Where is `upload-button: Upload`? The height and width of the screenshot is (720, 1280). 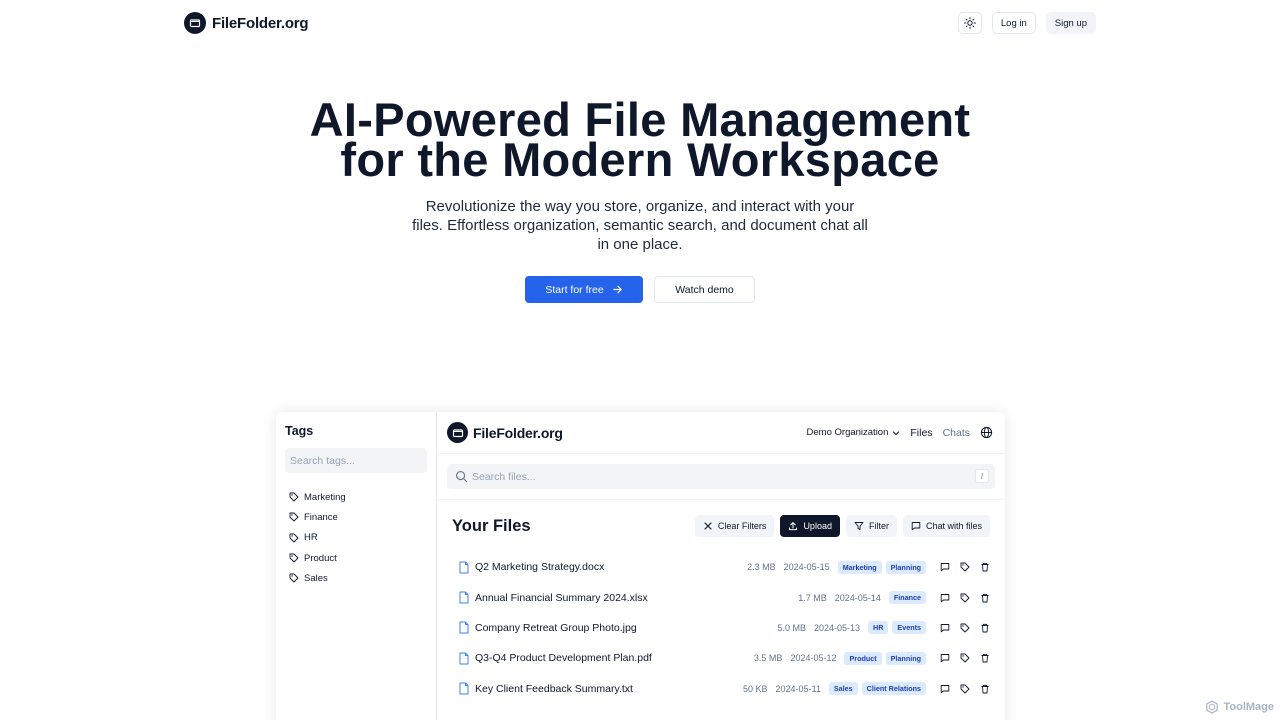 upload-button: Upload is located at coordinates (810, 526).